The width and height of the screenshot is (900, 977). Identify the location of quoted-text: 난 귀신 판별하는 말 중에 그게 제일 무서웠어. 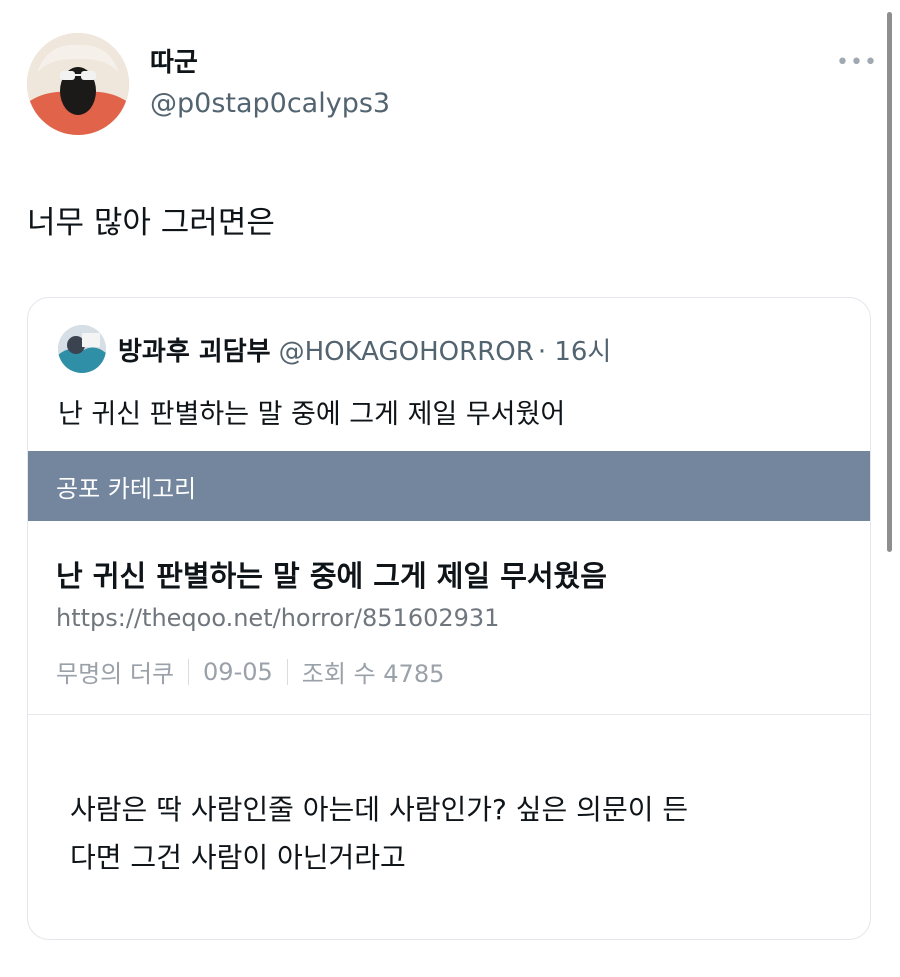
(312, 414).